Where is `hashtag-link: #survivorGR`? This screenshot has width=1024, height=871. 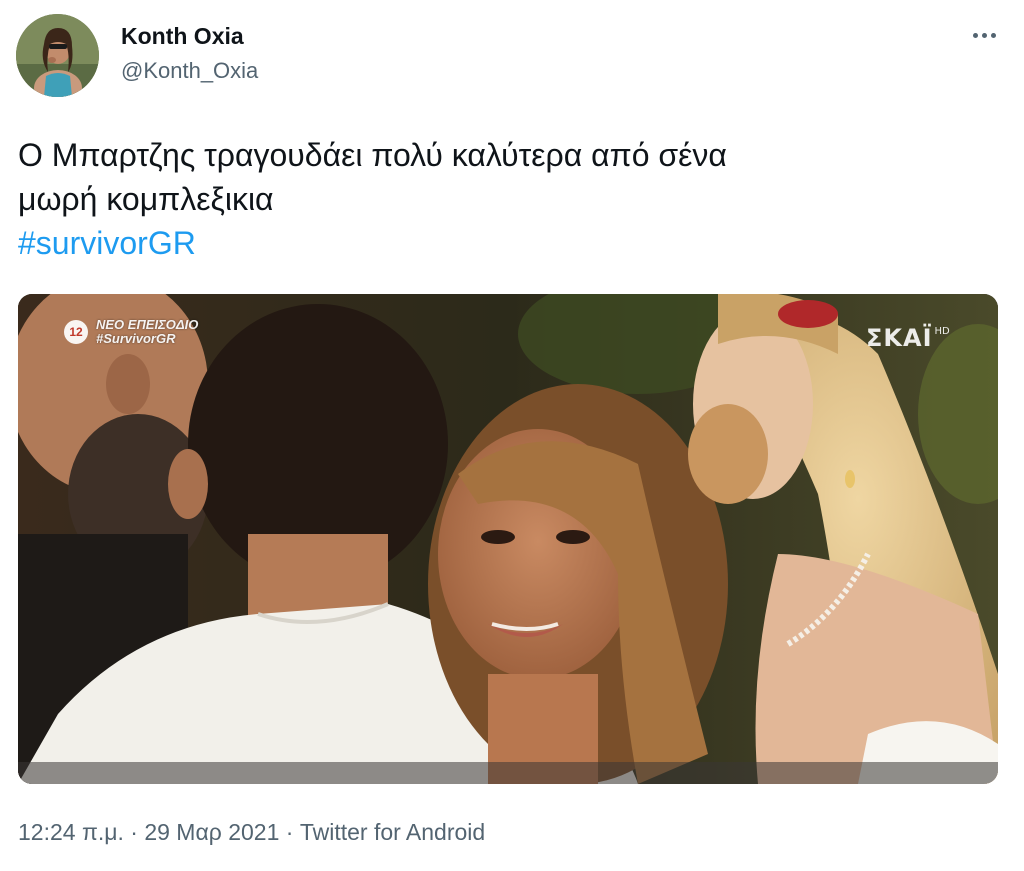
hashtag-link: #survivorGR is located at coordinates (508, 243).